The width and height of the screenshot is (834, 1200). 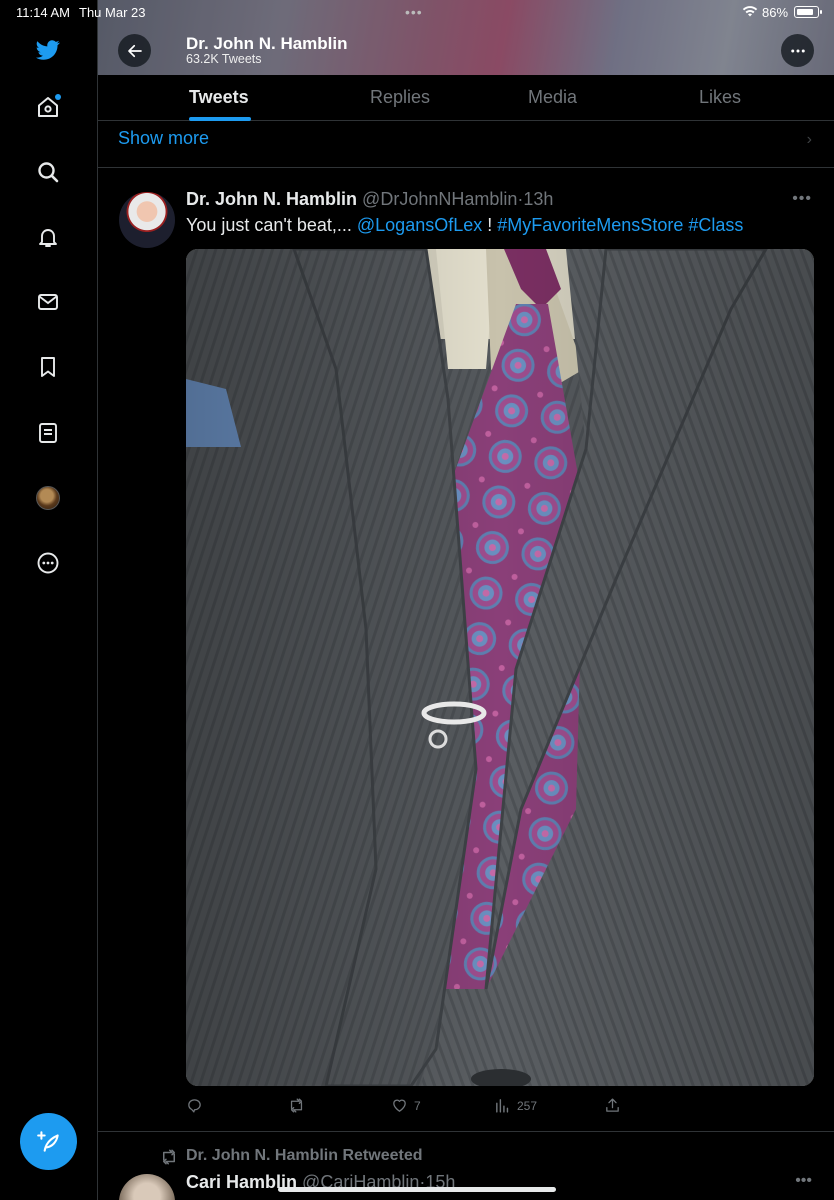 What do you see at coordinates (466, 98) in the screenshot?
I see `profile-tabs: Tweets Replies Media Likes` at bounding box center [466, 98].